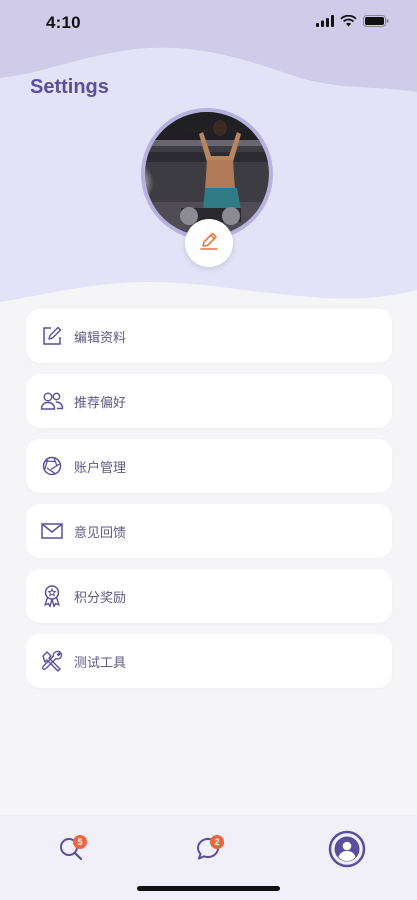 The width and height of the screenshot is (417, 900). What do you see at coordinates (52, 336) in the screenshot?
I see `edit-square-icon` at bounding box center [52, 336].